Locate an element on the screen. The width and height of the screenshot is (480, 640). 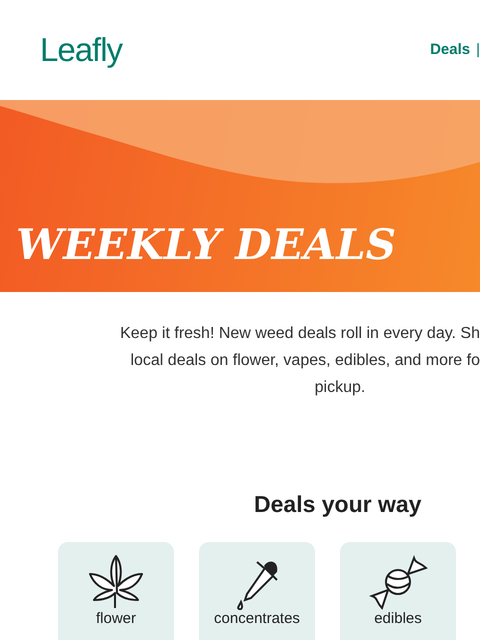
category-card: edibles is located at coordinates (398, 591).